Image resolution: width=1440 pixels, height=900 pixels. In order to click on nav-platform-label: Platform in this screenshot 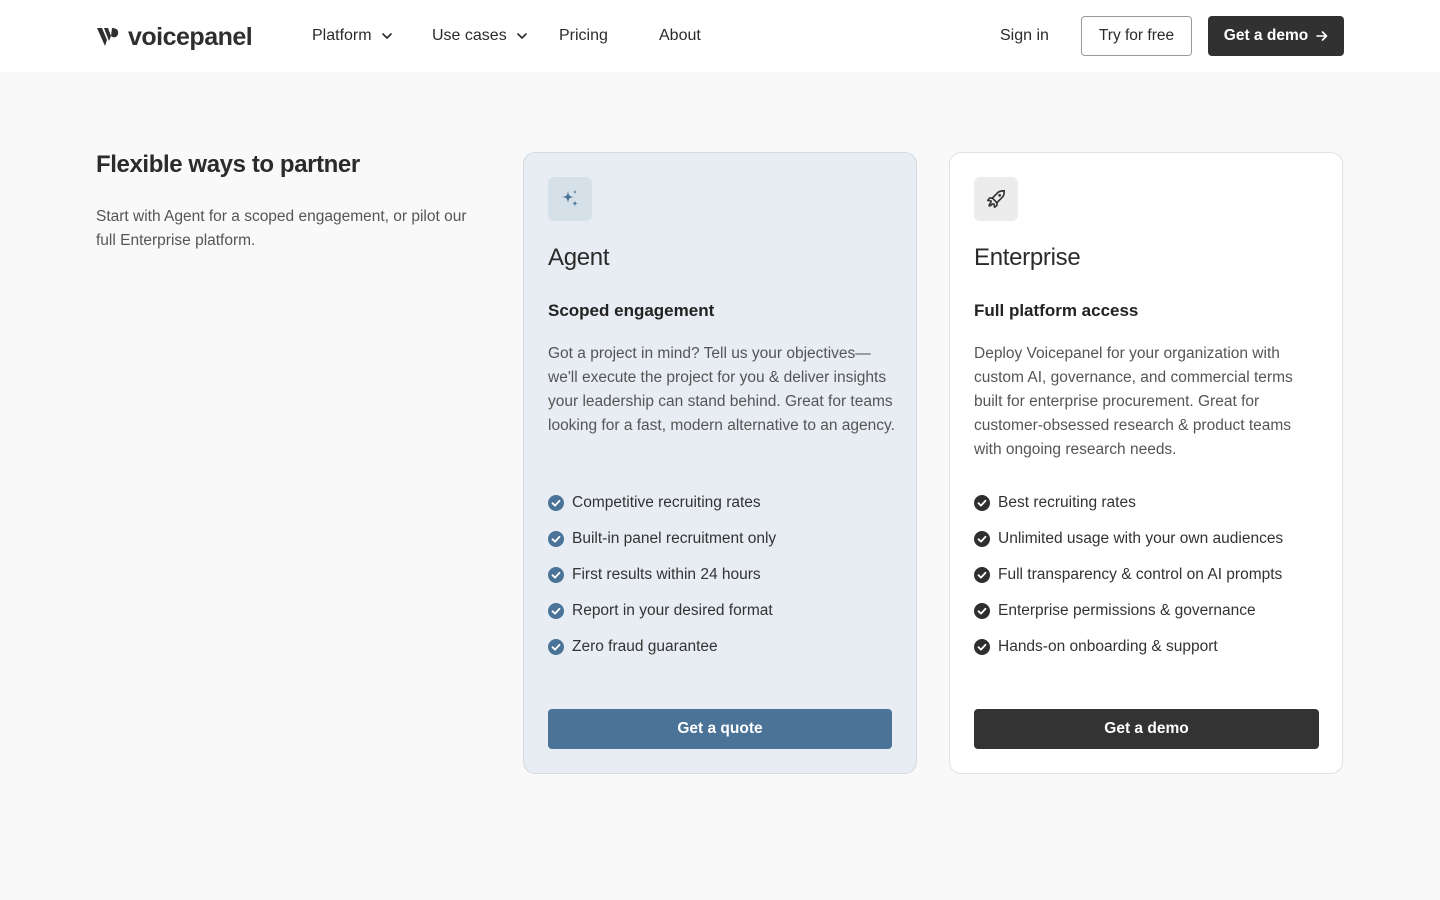, I will do `click(342, 35)`.